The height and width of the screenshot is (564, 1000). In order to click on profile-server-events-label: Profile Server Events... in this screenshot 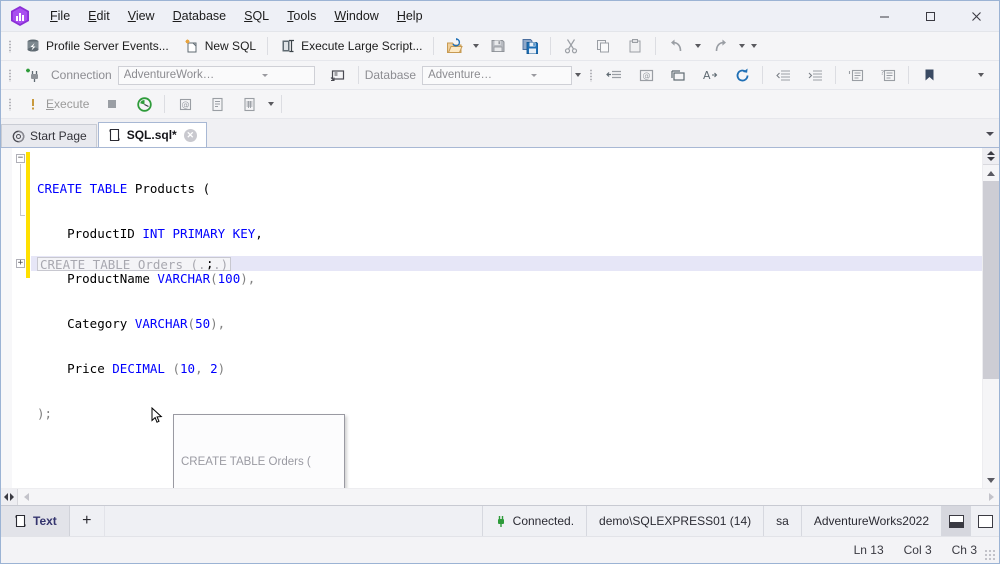, I will do `click(107, 46)`.